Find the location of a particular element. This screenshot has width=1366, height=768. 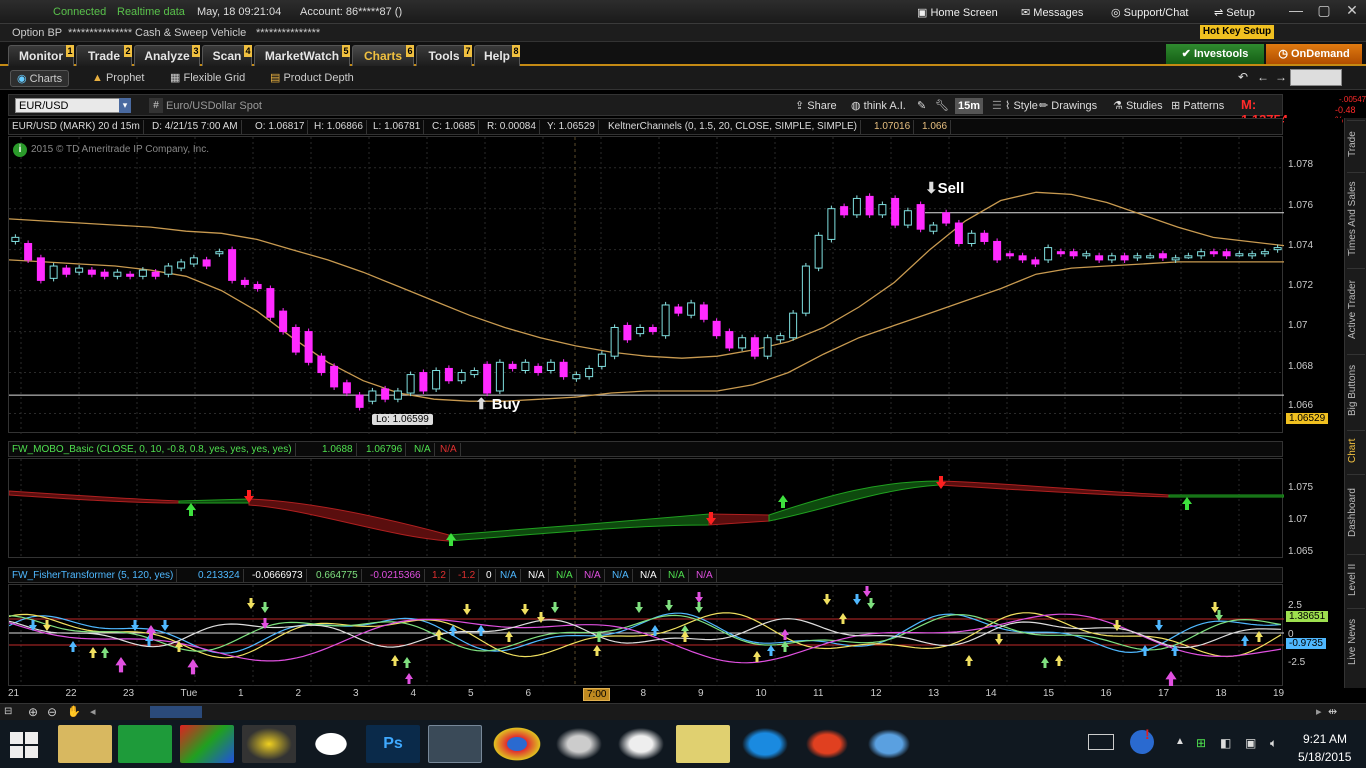

info-icon: i is located at coordinates (20, 150).